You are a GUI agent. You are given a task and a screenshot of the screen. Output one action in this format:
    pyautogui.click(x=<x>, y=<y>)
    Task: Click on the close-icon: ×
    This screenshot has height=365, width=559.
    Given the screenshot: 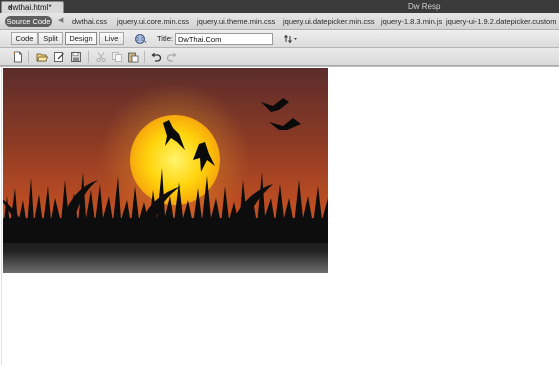 What is the action you would take?
    pyautogui.click(x=33, y=7)
    